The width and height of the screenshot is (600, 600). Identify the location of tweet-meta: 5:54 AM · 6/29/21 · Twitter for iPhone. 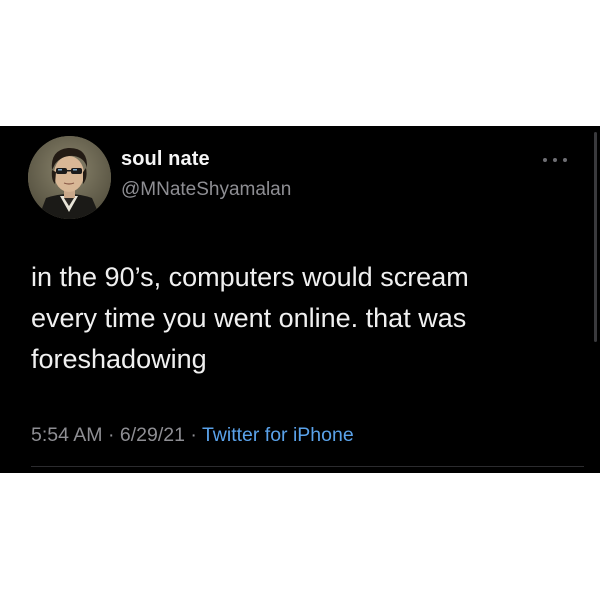
(192, 435).